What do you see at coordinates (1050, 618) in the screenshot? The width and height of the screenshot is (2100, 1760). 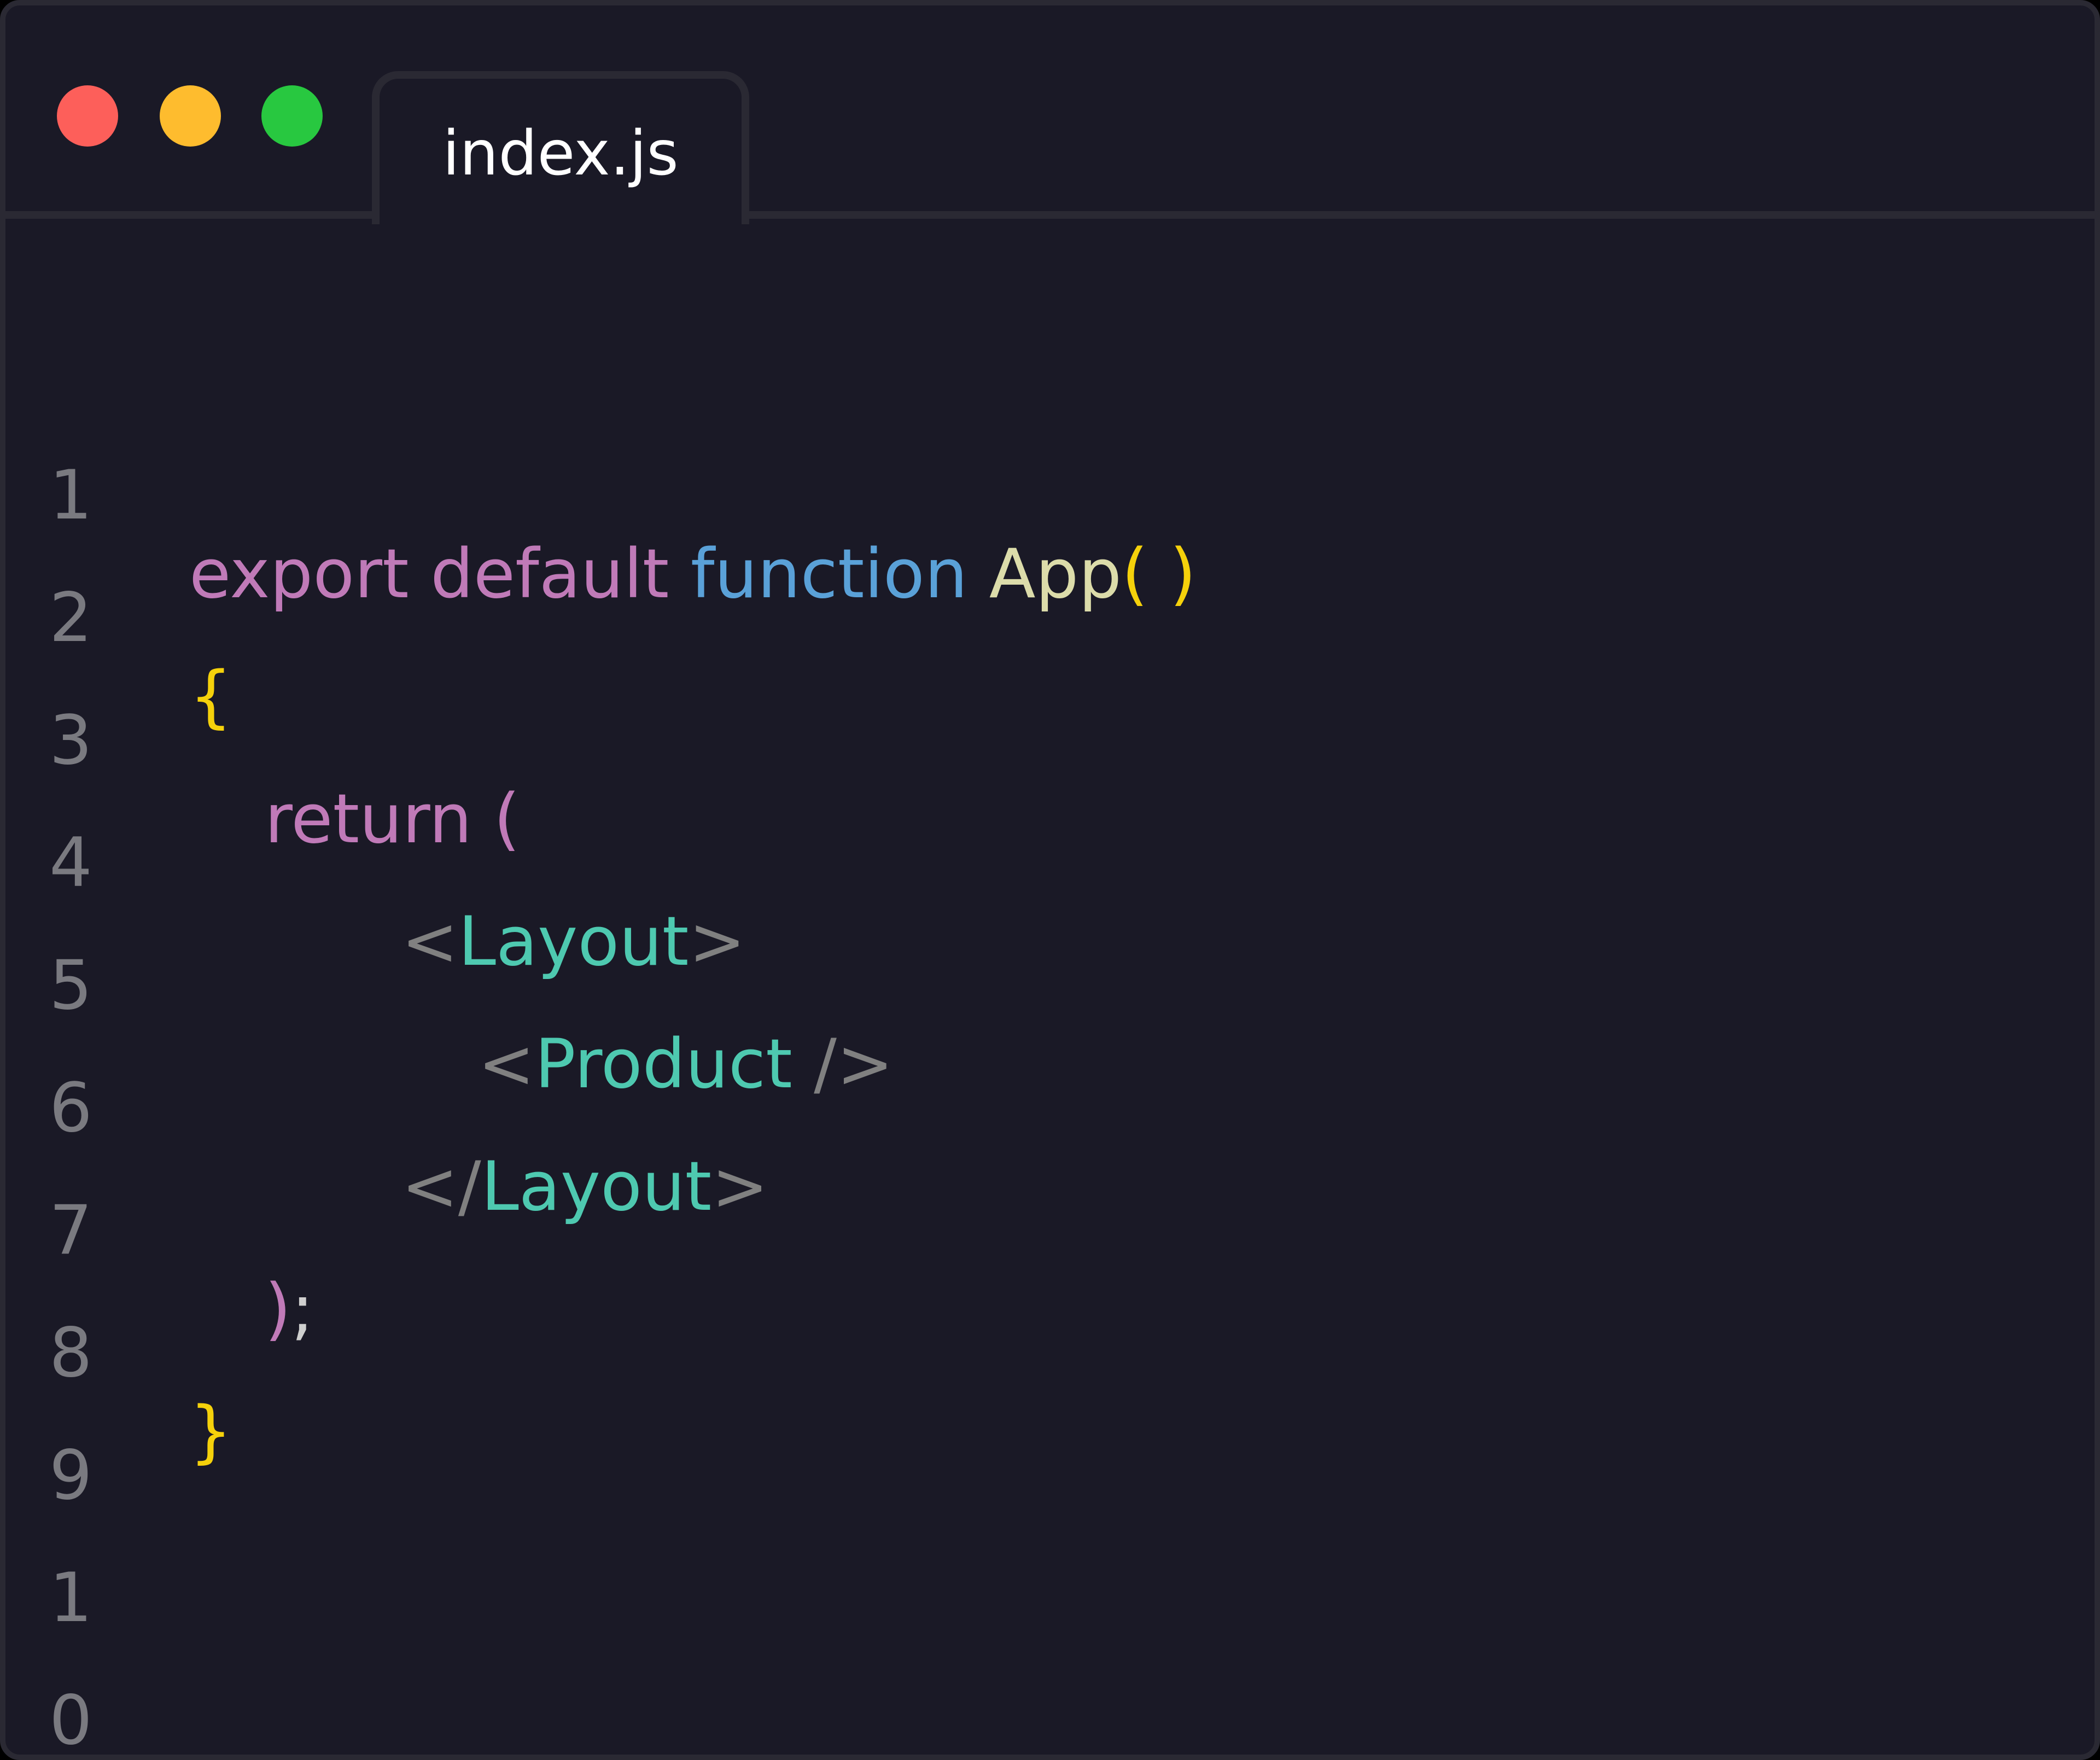 I see `code-line: 2 {` at bounding box center [1050, 618].